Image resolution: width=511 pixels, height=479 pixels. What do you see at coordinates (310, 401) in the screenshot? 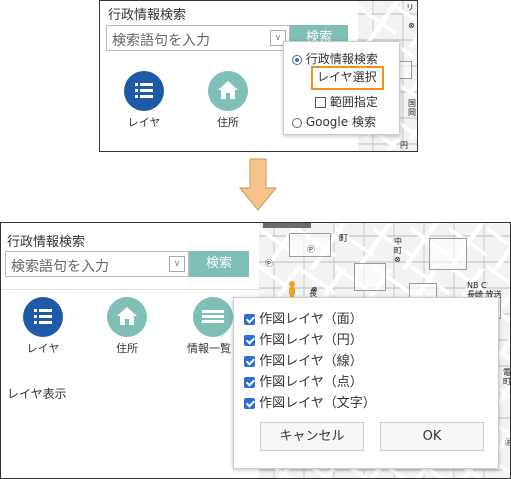
I see `layer-item-text: 作図レイヤ（文字）` at bounding box center [310, 401].